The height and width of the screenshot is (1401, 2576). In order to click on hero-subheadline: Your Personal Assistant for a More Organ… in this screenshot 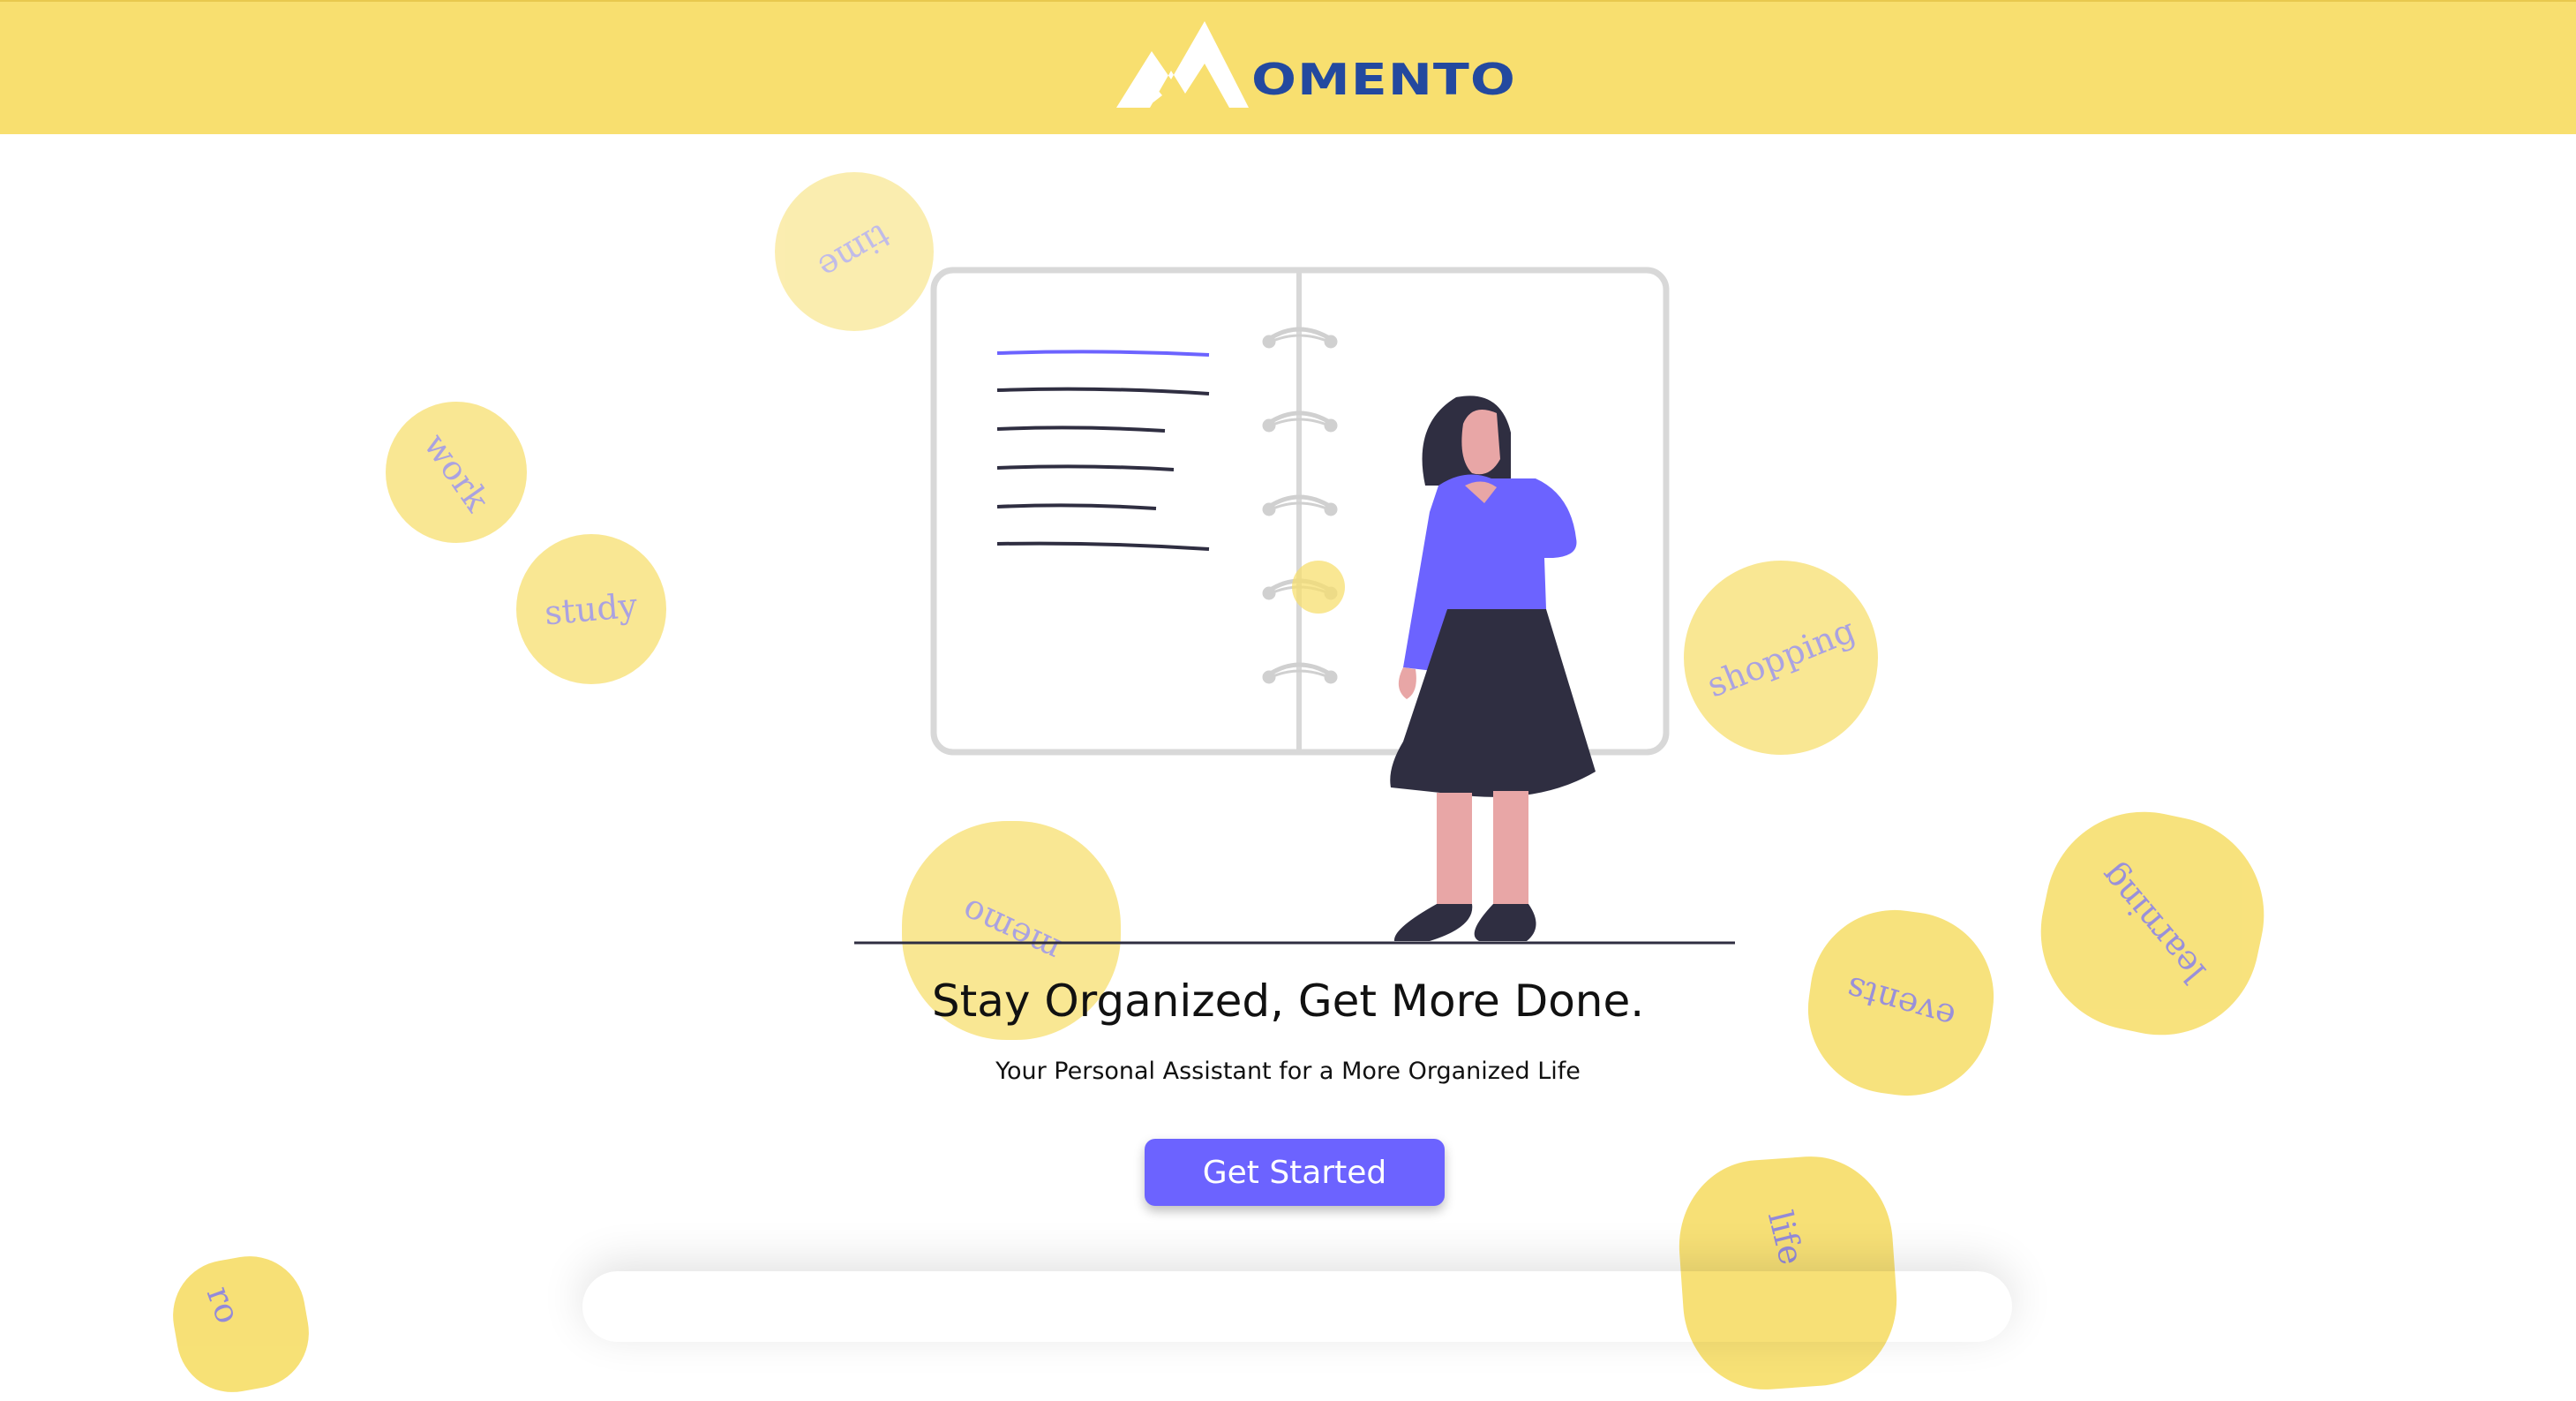, I will do `click(1288, 1071)`.